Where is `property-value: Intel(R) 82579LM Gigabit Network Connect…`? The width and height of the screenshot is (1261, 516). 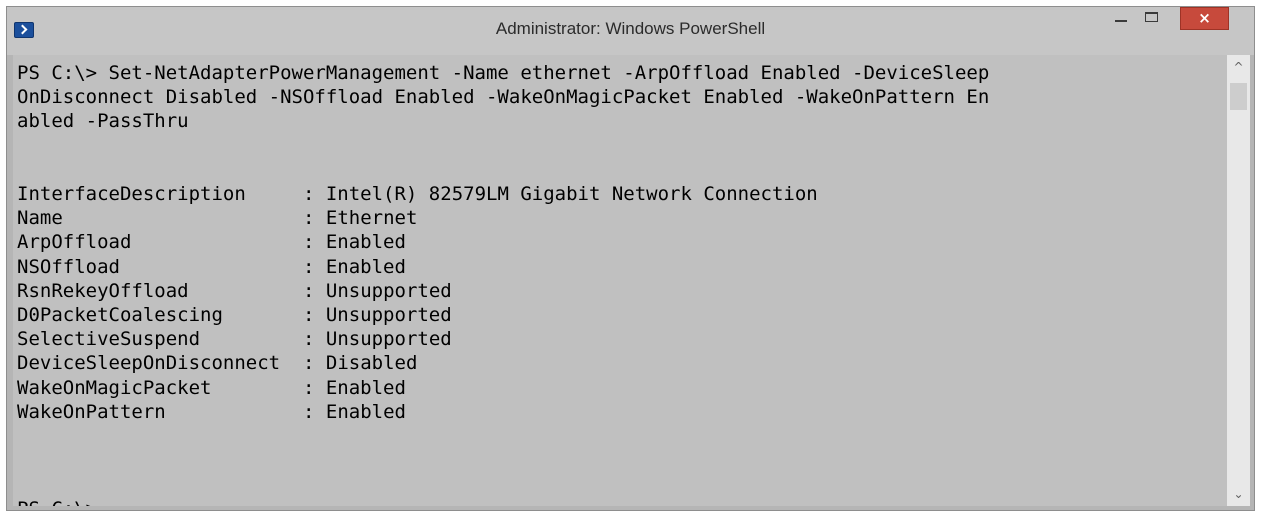 property-value: Intel(R) 82579LM Gigabit Network Connect… is located at coordinates (571, 194).